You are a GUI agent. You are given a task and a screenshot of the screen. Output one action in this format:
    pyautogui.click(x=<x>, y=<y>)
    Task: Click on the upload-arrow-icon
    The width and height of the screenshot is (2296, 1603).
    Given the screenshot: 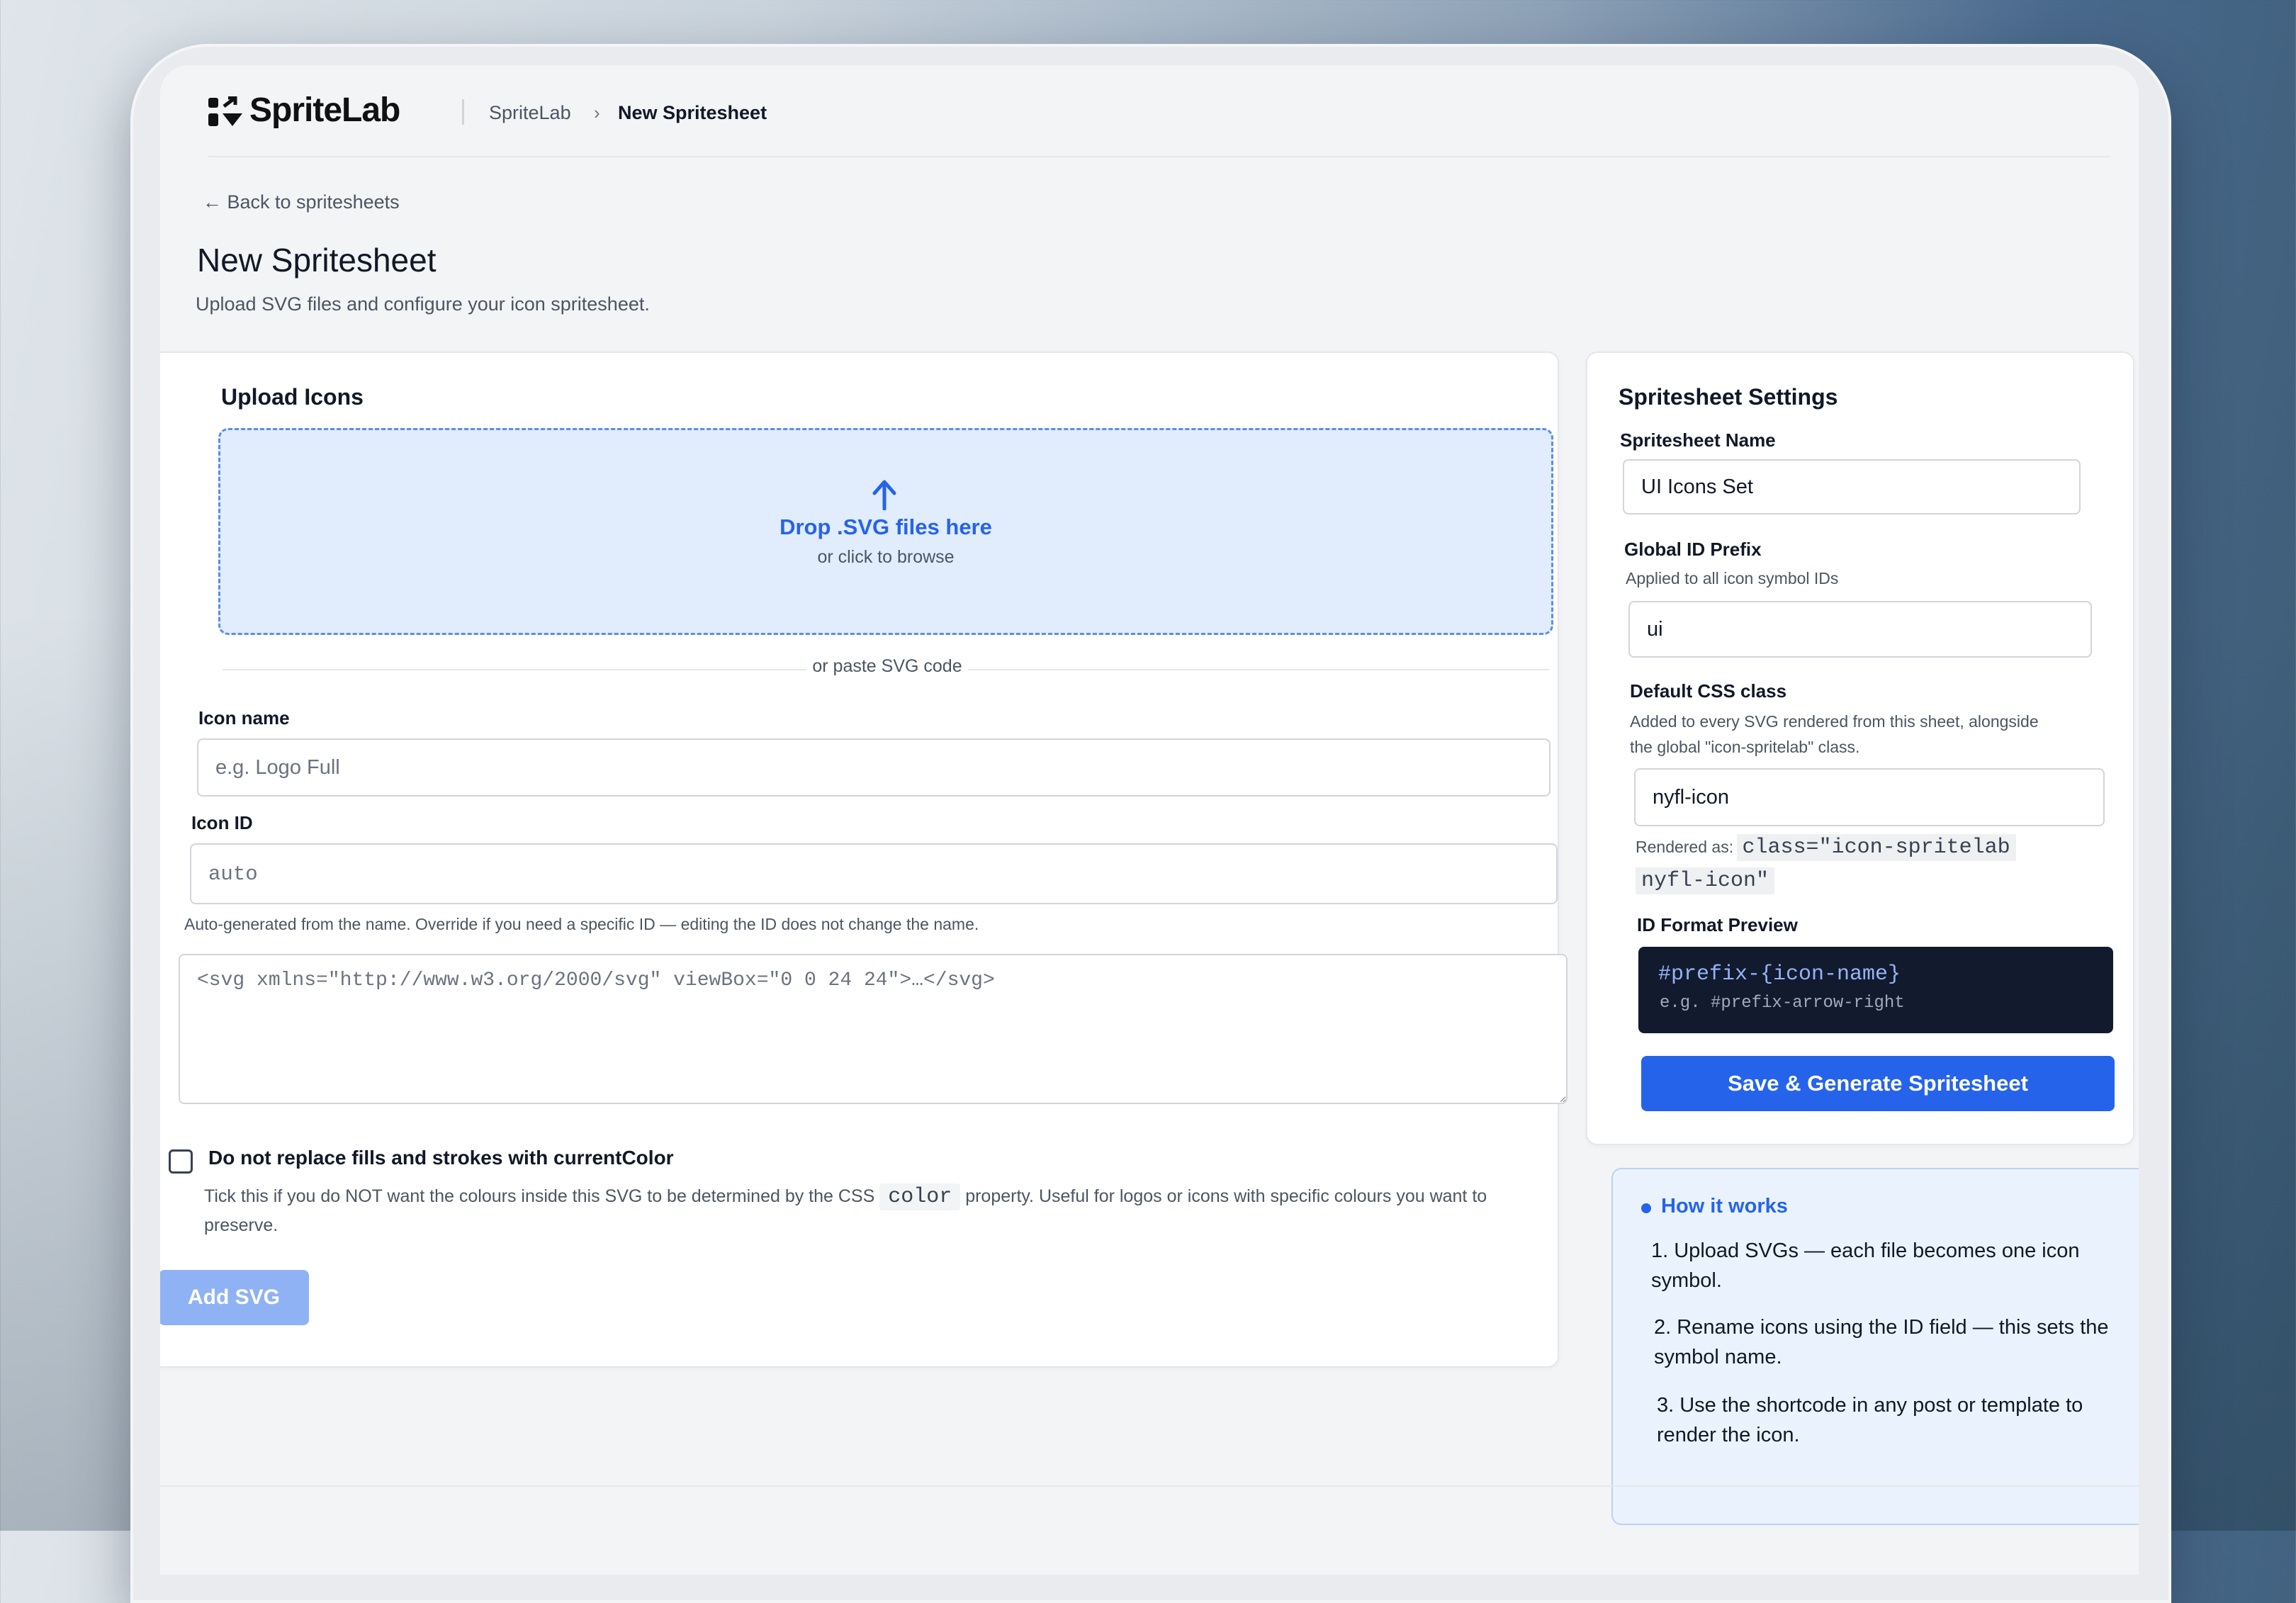 What is the action you would take?
    pyautogui.click(x=884, y=495)
    